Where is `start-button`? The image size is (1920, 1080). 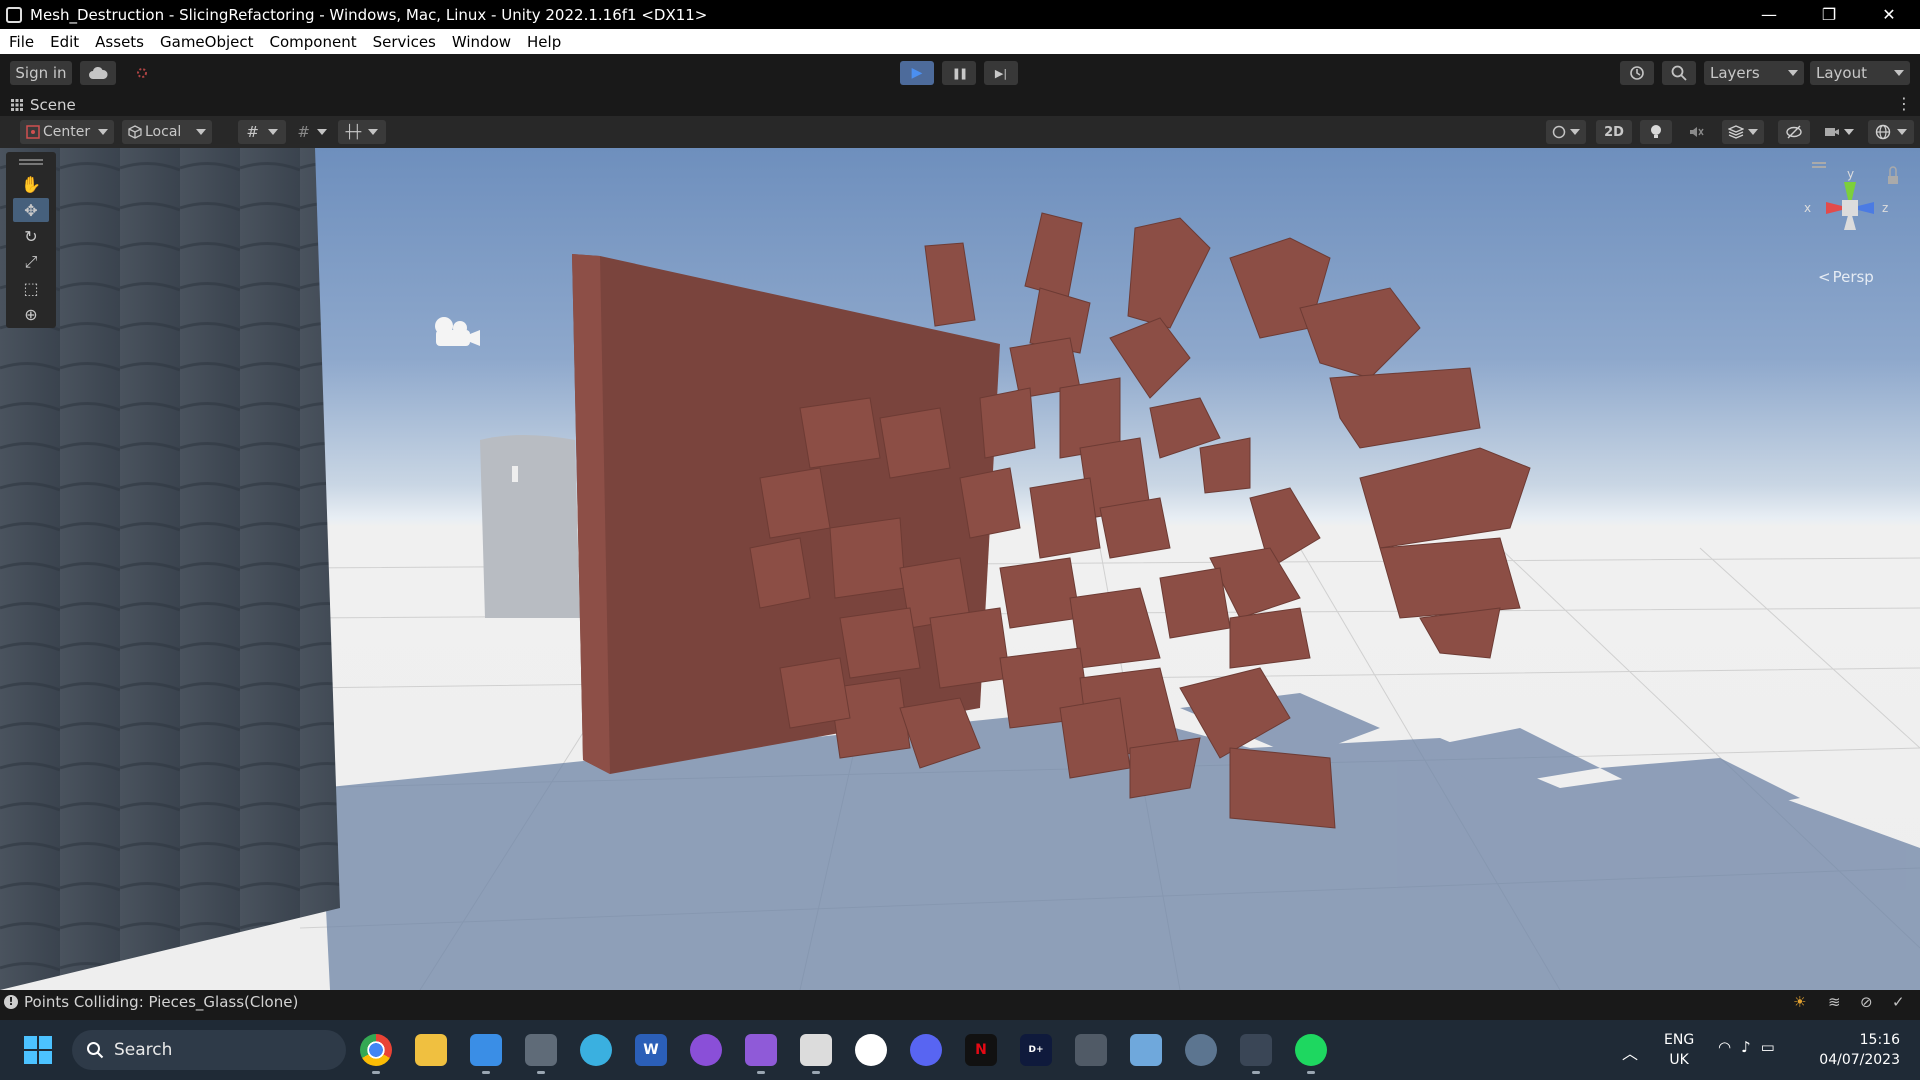 start-button is located at coordinates (38, 1050).